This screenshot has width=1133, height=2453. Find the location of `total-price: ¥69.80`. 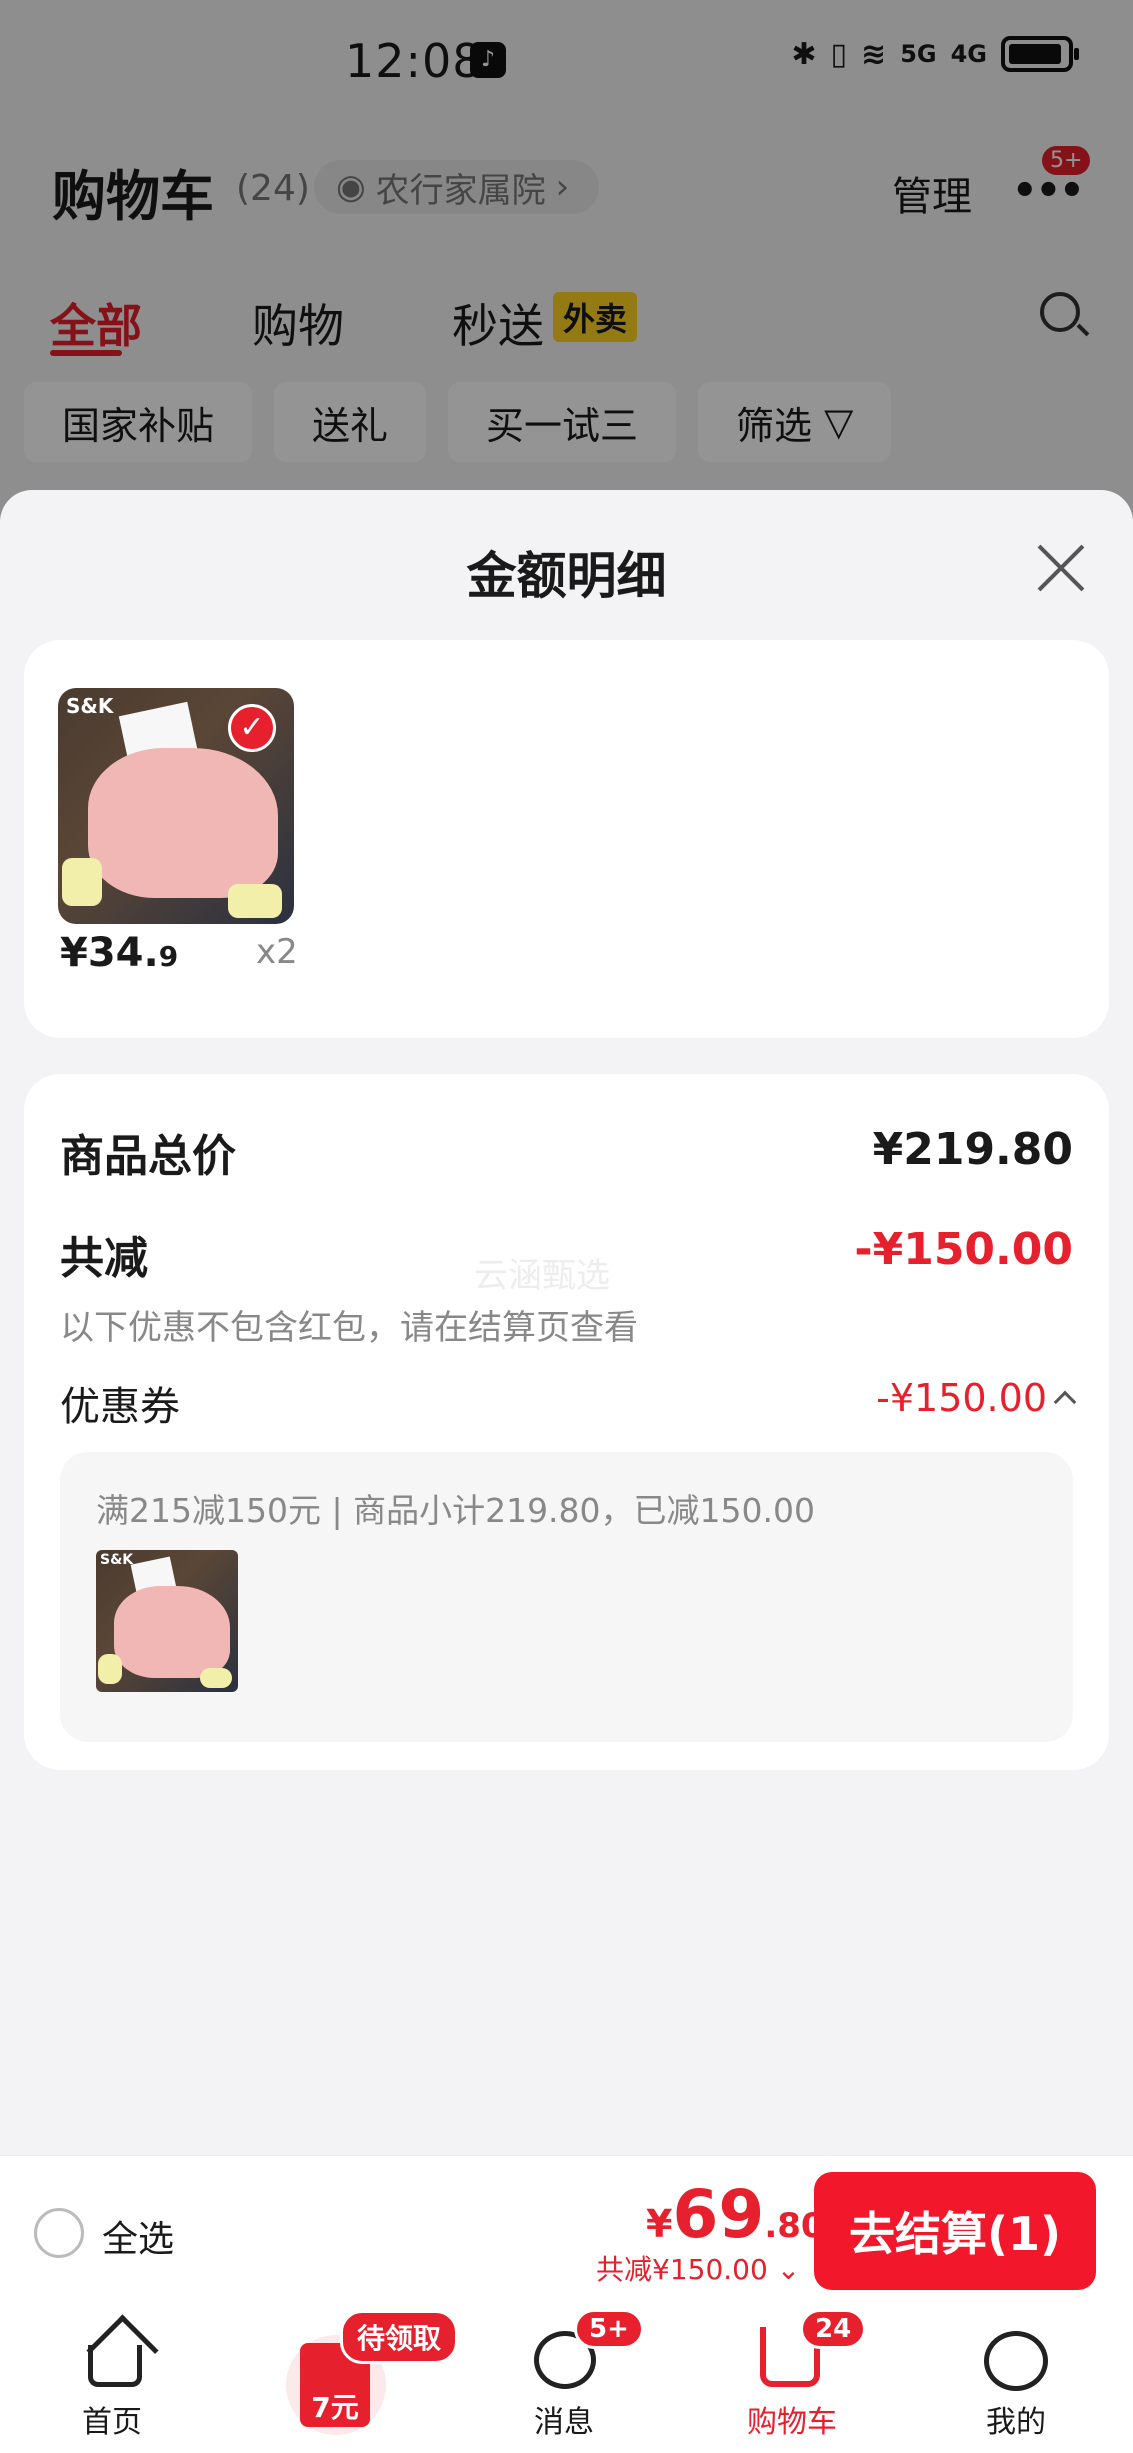

total-price: ¥69.80 is located at coordinates (735, 2214).